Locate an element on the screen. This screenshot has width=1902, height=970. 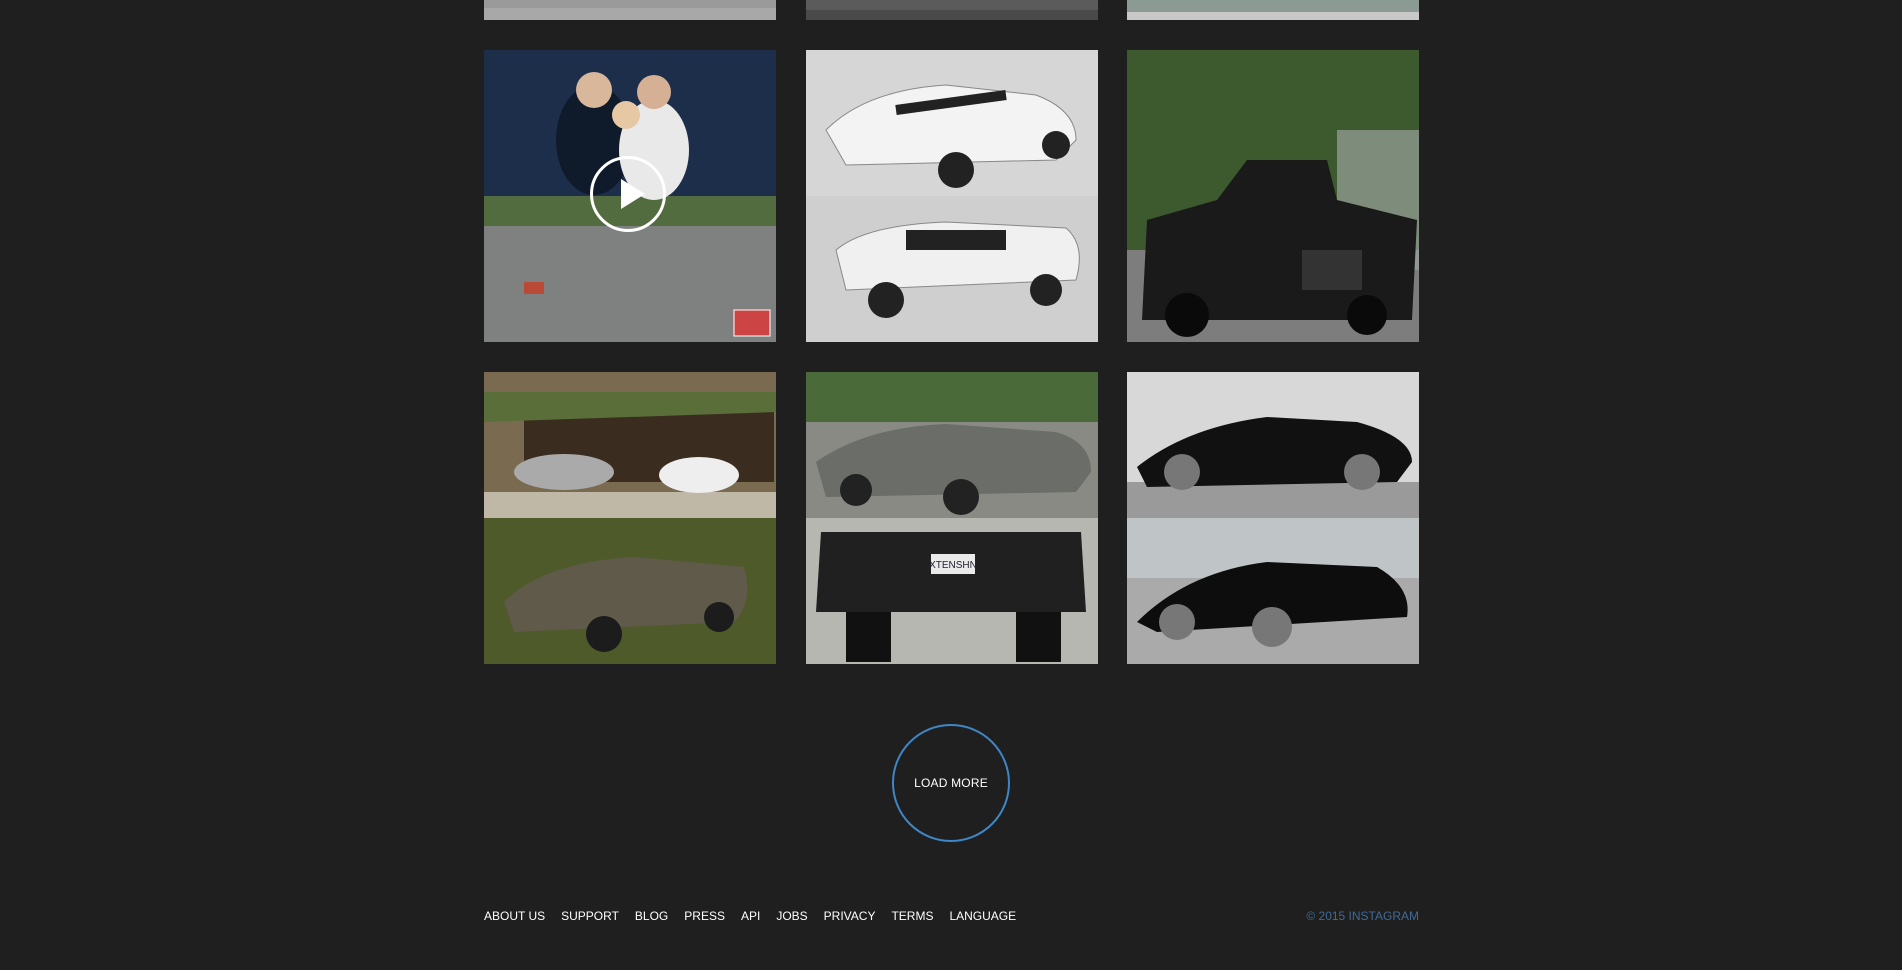
footer-link-about: ABOUT US is located at coordinates (514, 916).